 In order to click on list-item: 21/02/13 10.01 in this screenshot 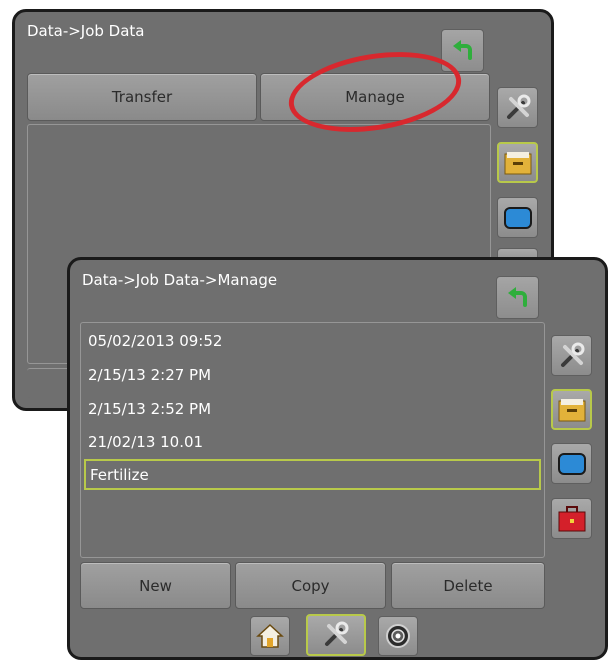, I will do `click(312, 441)`.